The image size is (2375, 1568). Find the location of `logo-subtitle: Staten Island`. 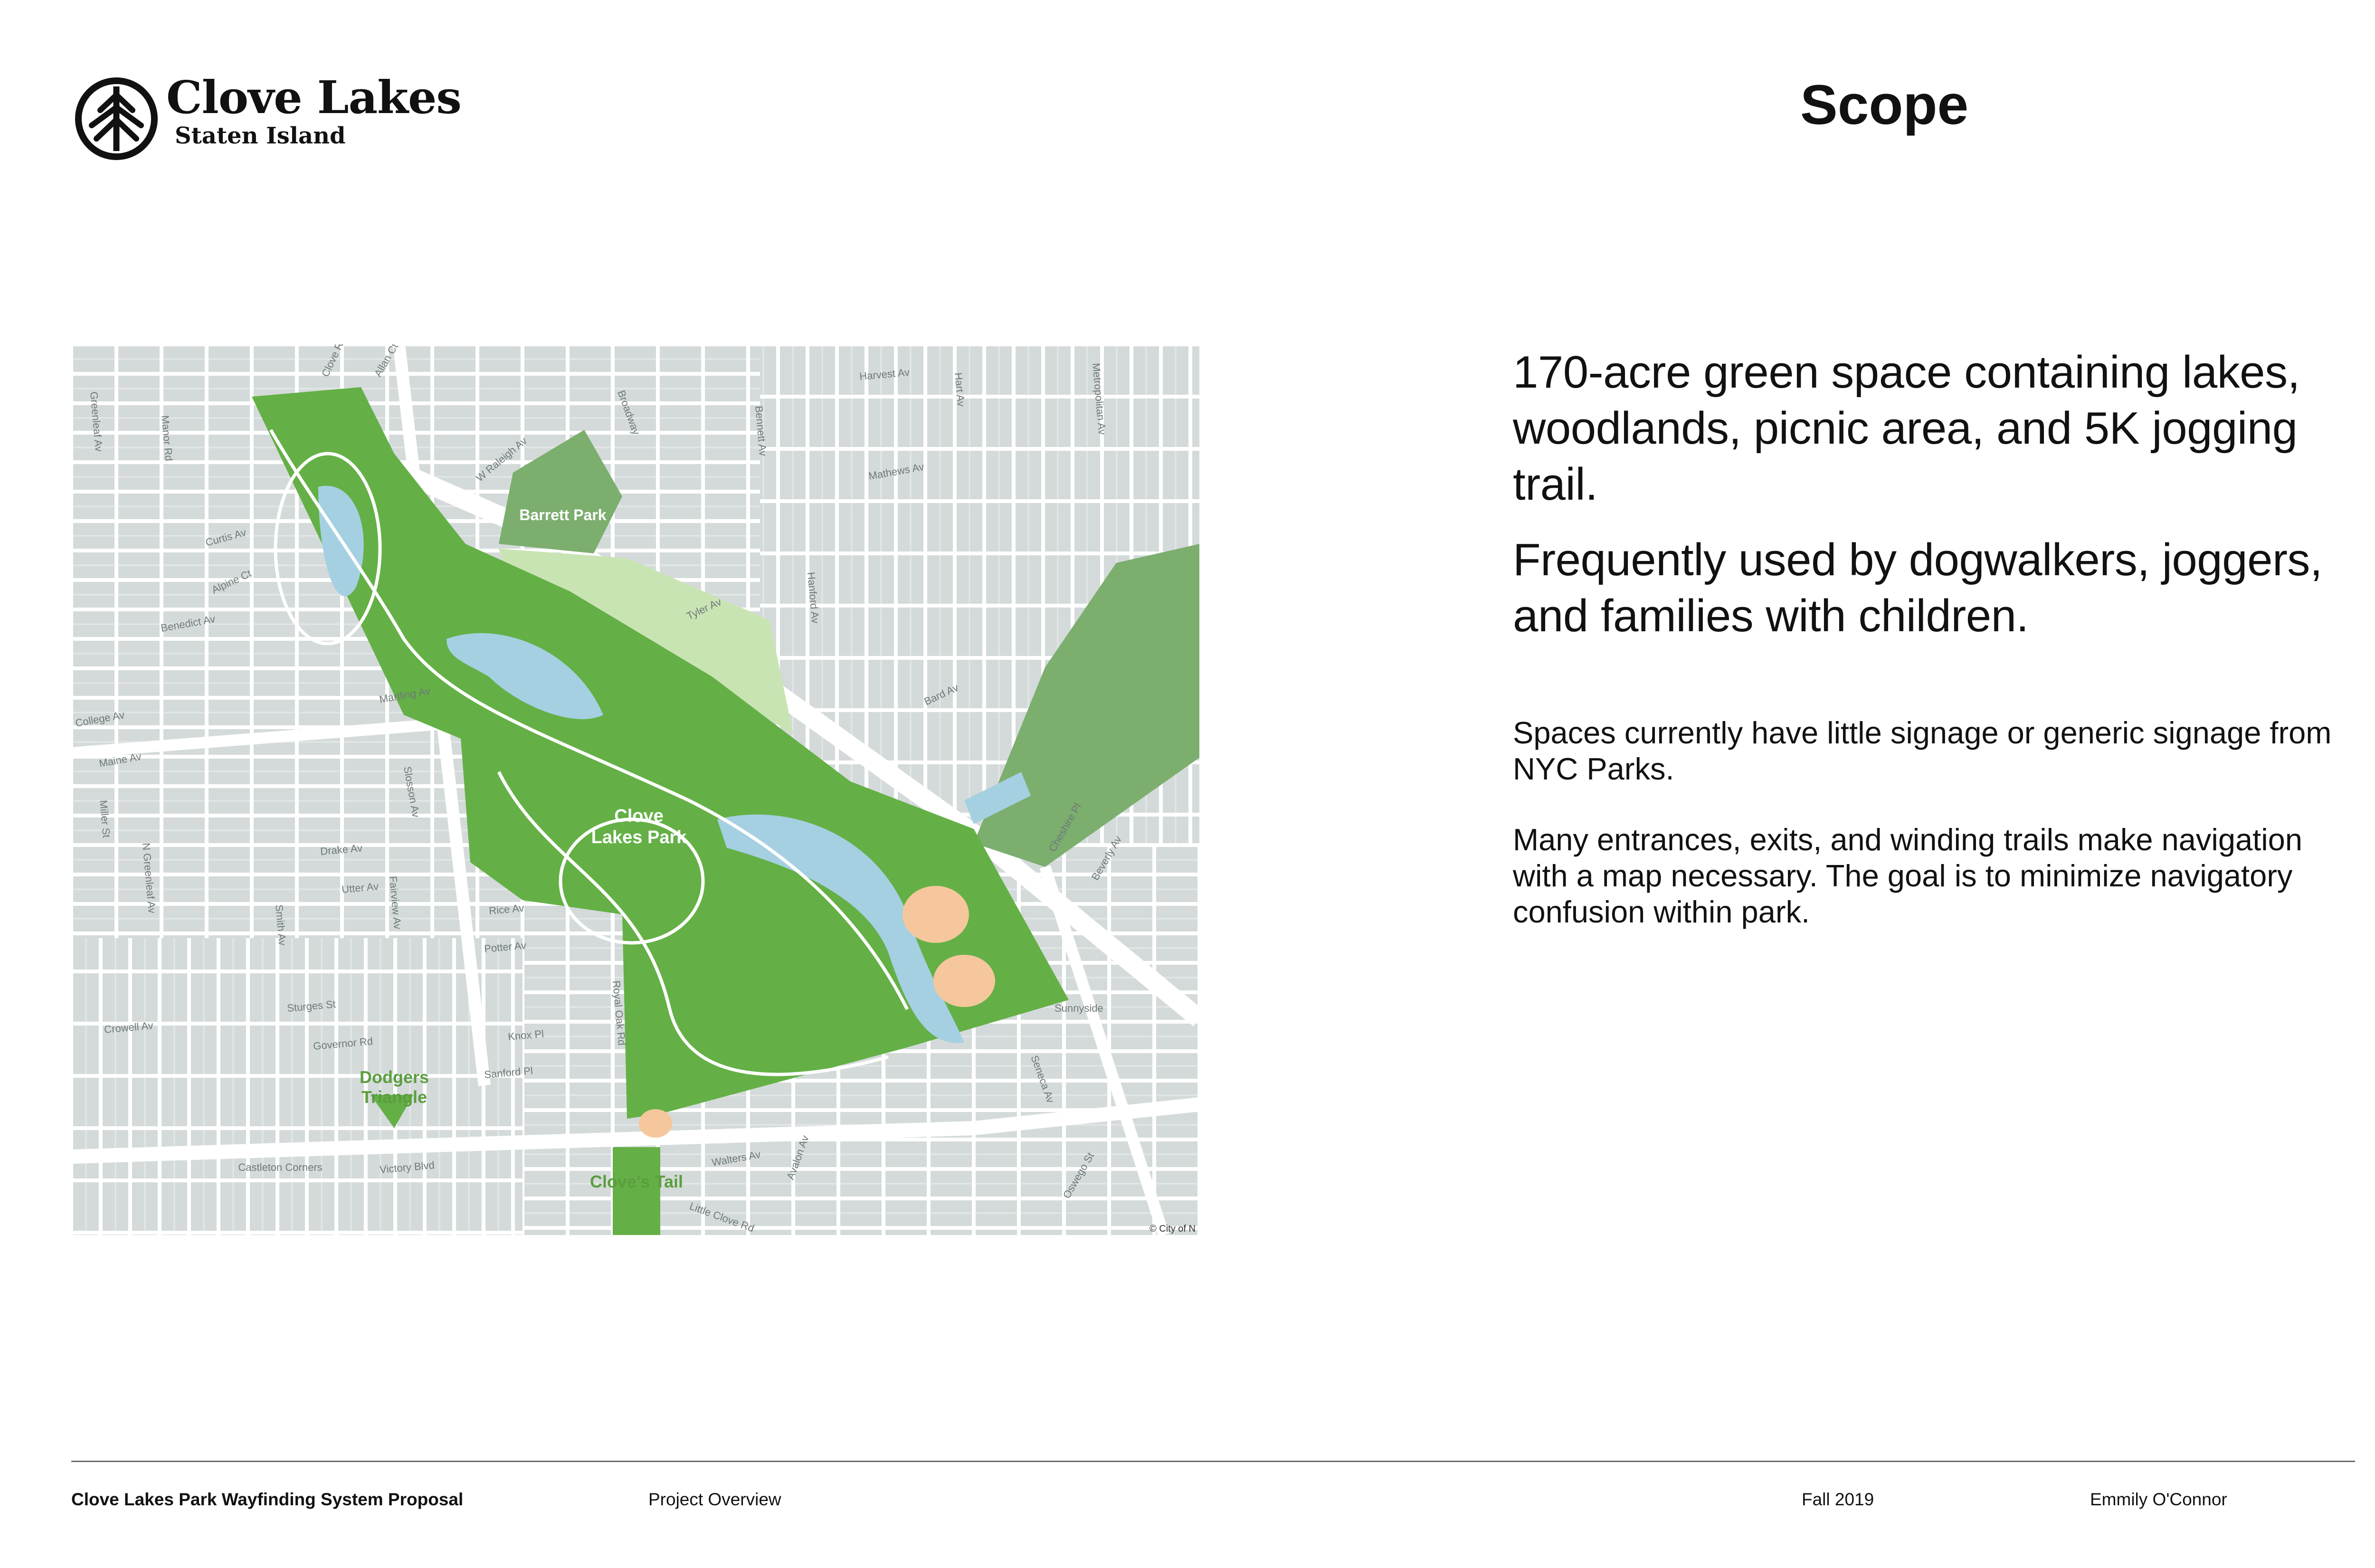

logo-subtitle: Staten Island is located at coordinates (260, 136).